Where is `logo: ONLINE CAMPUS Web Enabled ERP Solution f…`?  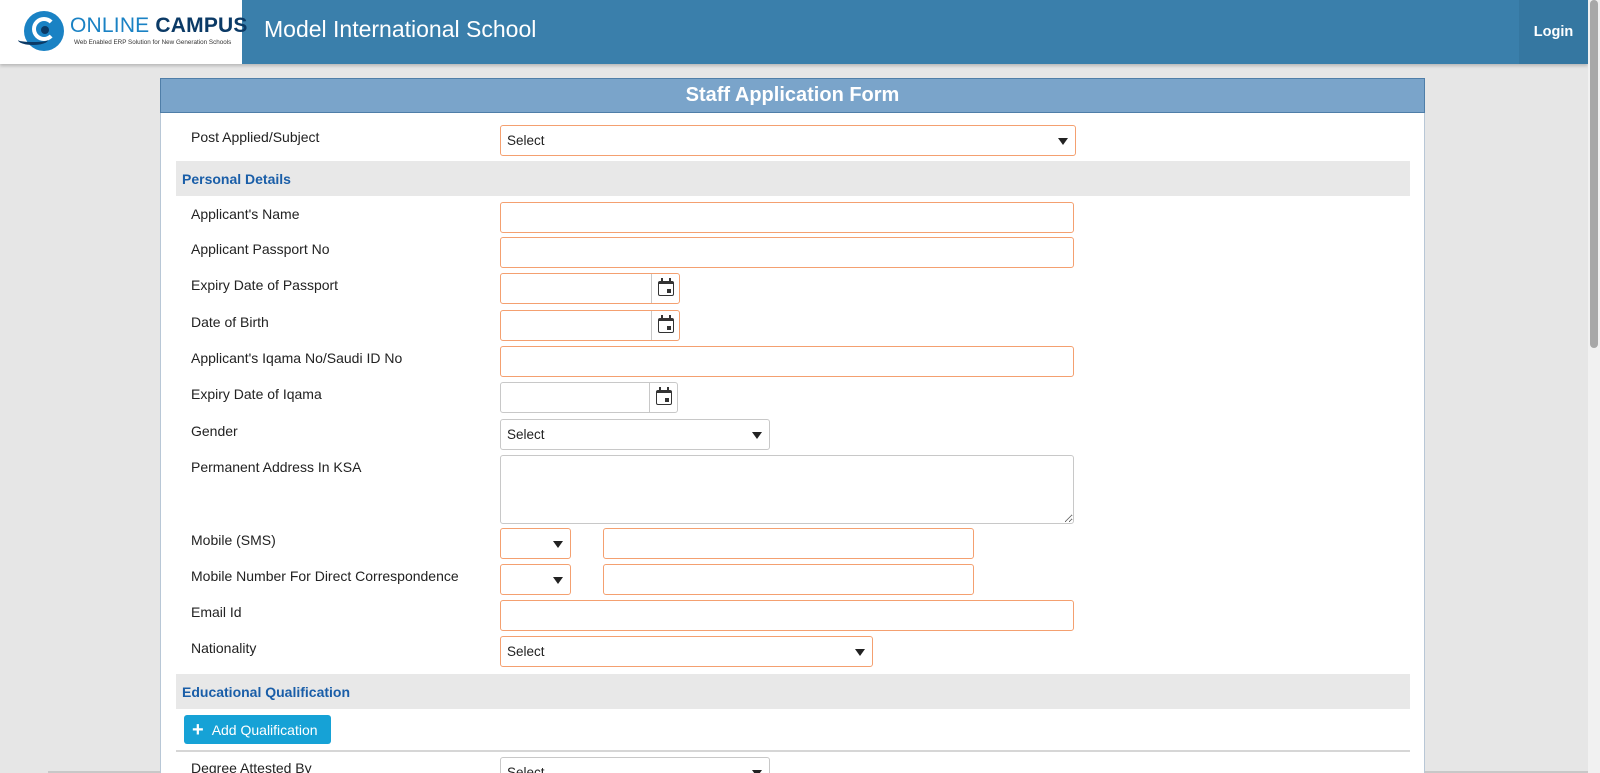
logo: ONLINE CAMPUS Web Enabled ERP Solution f… is located at coordinates (123, 32).